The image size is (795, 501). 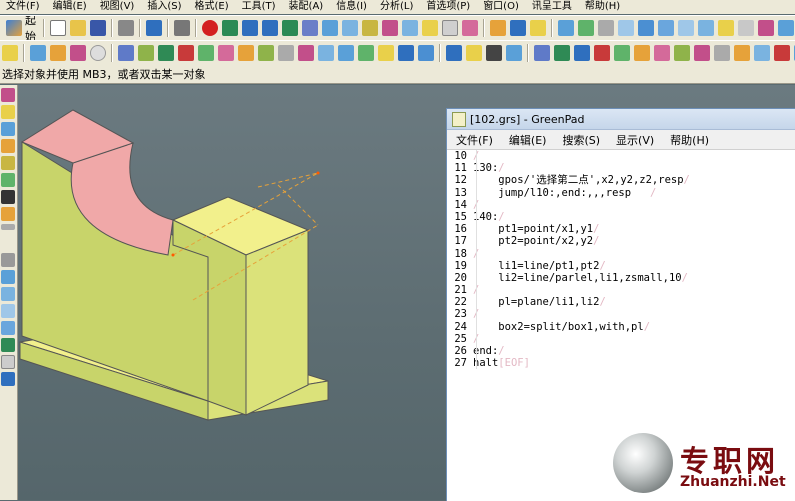 What do you see at coordinates (166, 53) in the screenshot?
I see `sweep-icon` at bounding box center [166, 53].